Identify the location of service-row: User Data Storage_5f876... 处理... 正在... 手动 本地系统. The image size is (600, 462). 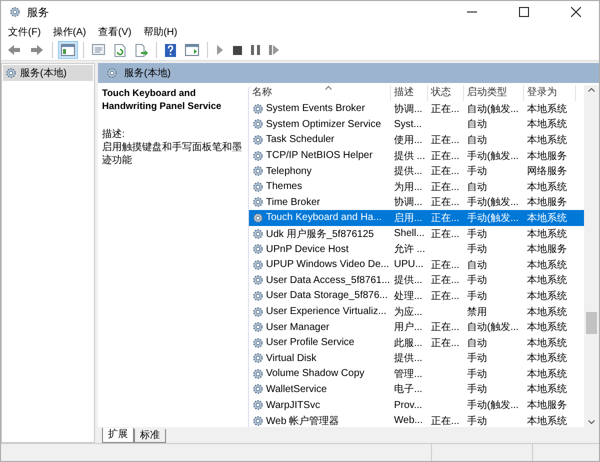
(416, 296).